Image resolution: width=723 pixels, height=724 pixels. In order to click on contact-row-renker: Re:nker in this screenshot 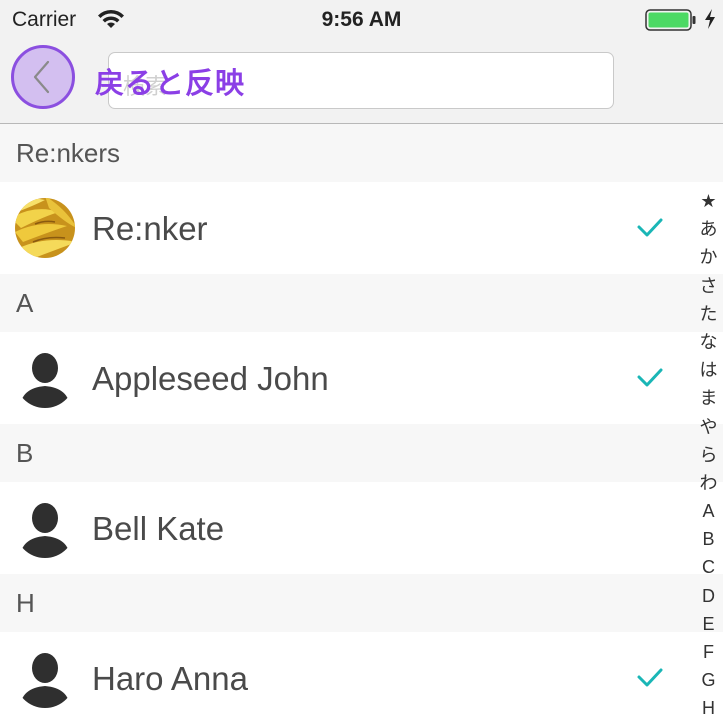, I will do `click(361, 228)`.